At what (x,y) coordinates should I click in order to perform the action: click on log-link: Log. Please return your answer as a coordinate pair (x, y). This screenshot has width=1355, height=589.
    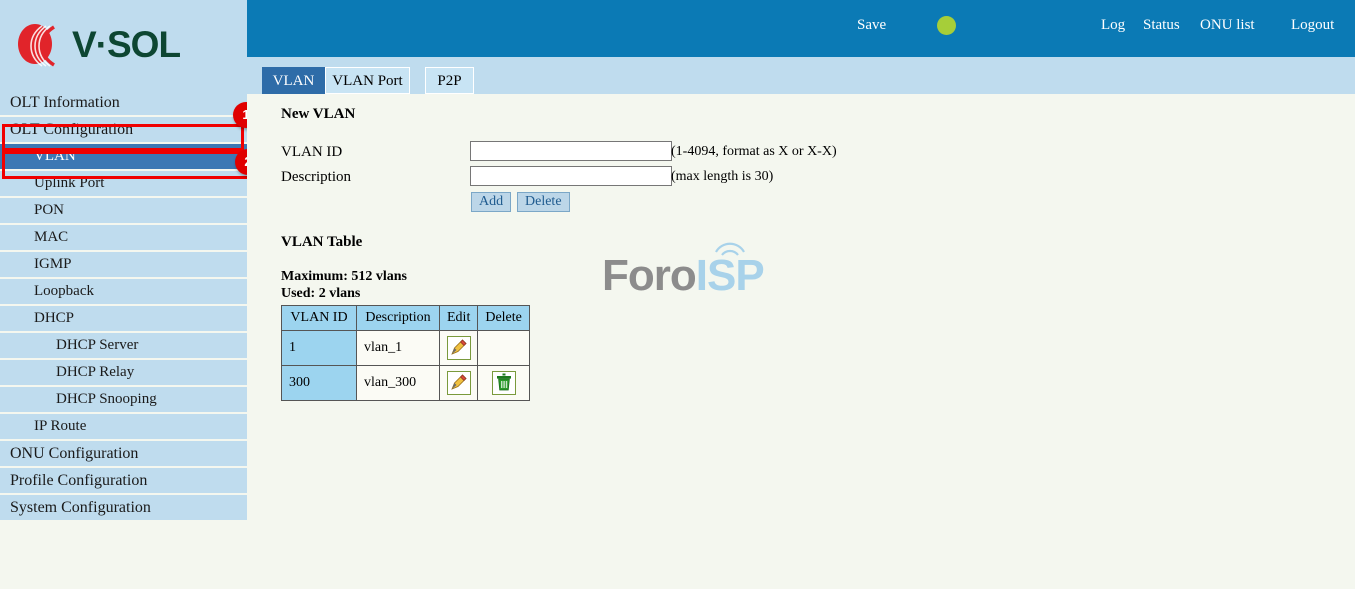
    Looking at the image, I should click on (1113, 25).